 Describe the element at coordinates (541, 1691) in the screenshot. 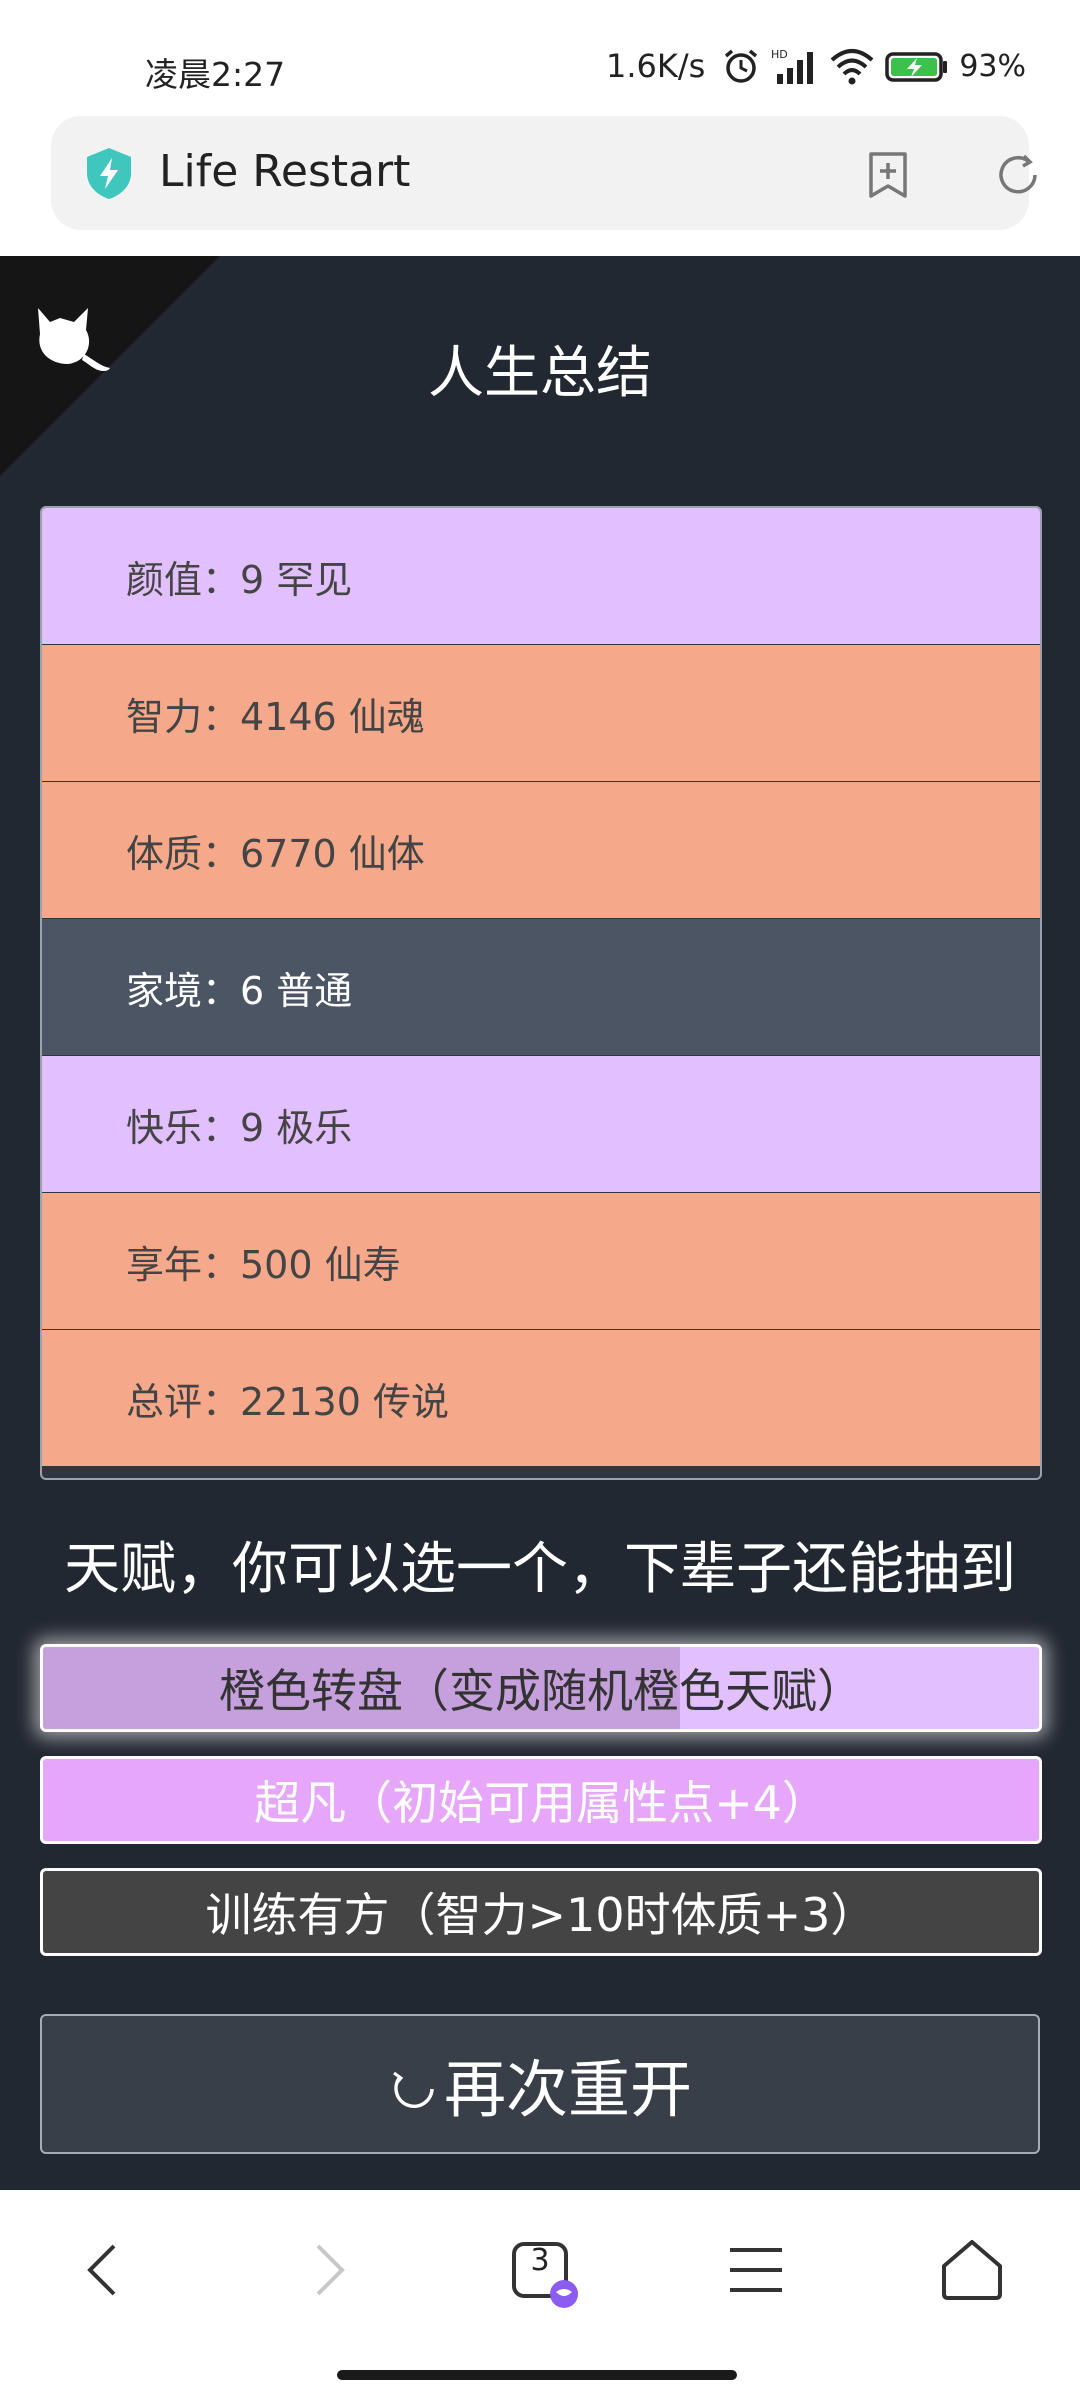

I see `talent-label: 橙色转盘（变成随机橙色天赋）` at that location.